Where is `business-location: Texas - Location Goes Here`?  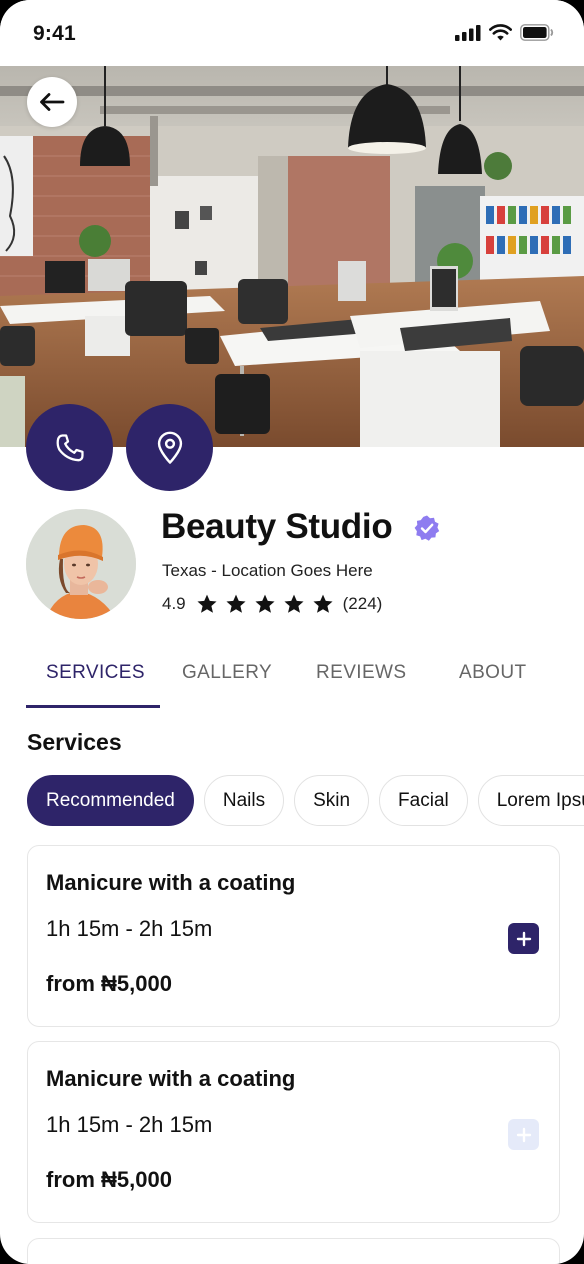
business-location: Texas - Location Goes Here is located at coordinates (267, 570).